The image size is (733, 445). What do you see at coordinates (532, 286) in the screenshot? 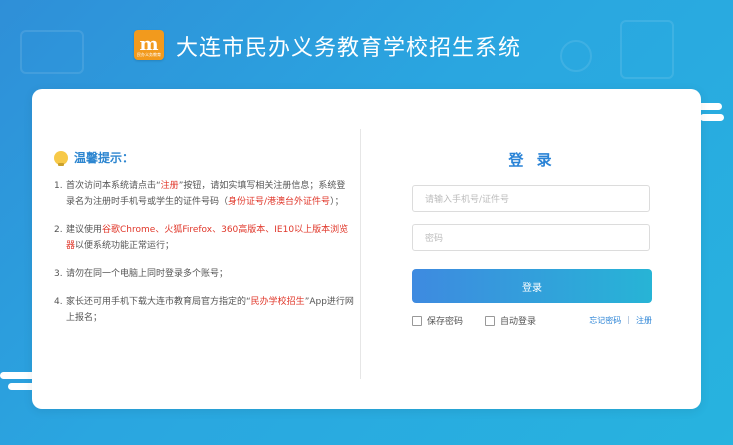
I see `login-button: 登录` at bounding box center [532, 286].